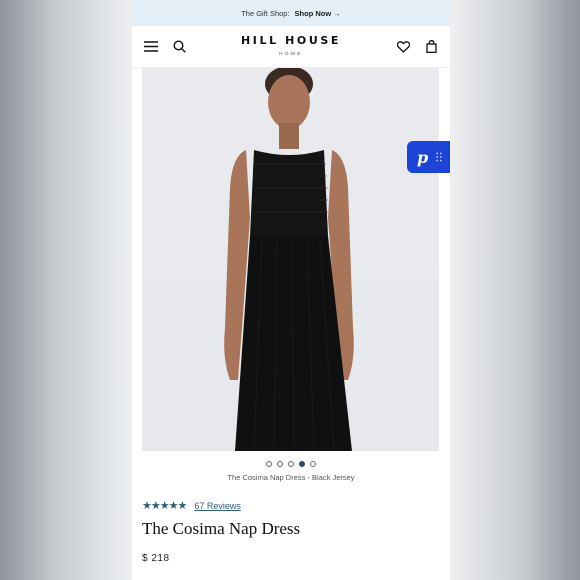 This screenshot has height=580, width=580. What do you see at coordinates (423, 157) in the screenshot?
I see `widget-logo: p` at bounding box center [423, 157].